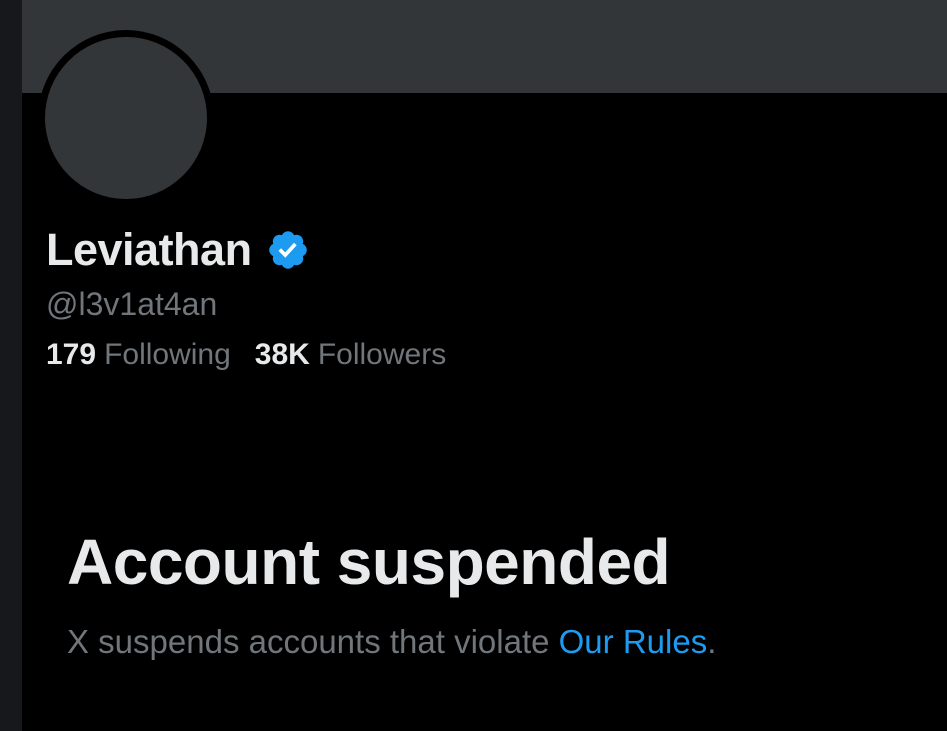  What do you see at coordinates (486, 355) in the screenshot?
I see `profile-stats: 179 Following 38K Followers` at bounding box center [486, 355].